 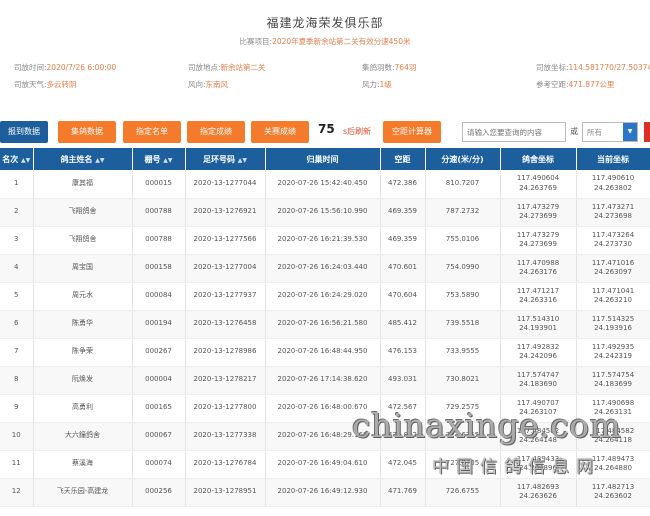 What do you see at coordinates (613, 324) in the screenshot?
I see `cell-current-coords: 117.514325 24.193916` at bounding box center [613, 324].